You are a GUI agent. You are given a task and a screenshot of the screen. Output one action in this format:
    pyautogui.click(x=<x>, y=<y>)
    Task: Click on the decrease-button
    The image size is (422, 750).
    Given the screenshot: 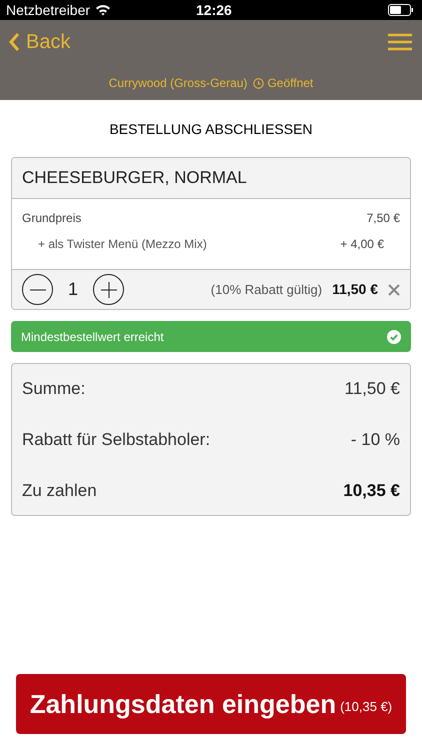 What is the action you would take?
    pyautogui.click(x=37, y=289)
    